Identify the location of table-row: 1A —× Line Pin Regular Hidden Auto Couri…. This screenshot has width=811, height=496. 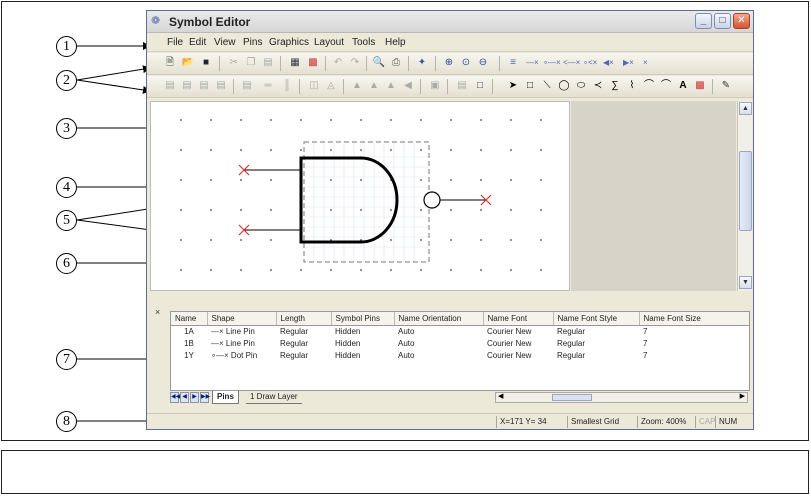
(460, 331).